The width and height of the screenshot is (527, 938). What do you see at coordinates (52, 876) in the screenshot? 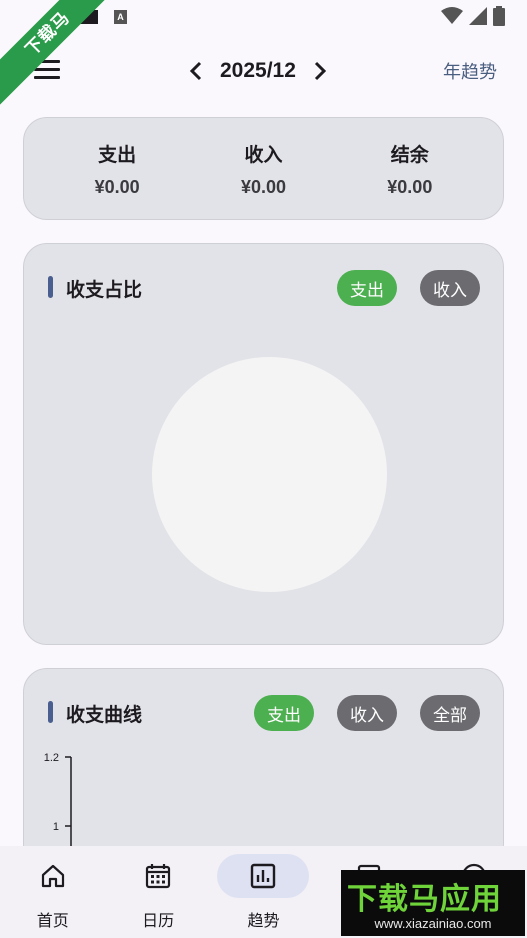
I see `home-icon` at bounding box center [52, 876].